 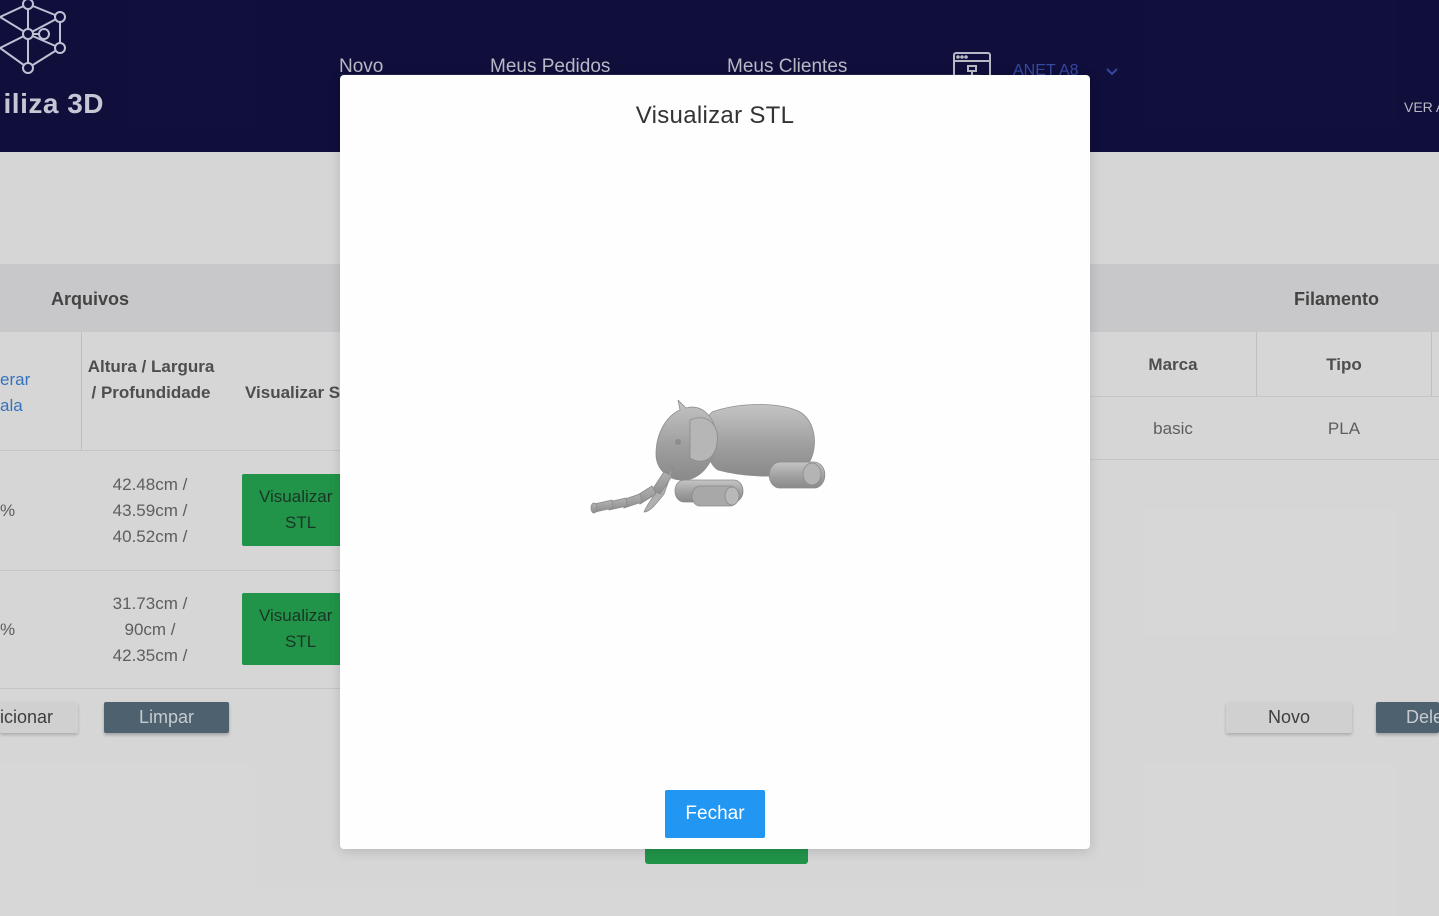 I want to click on modal-title: Visualizar STL, so click(x=715, y=115).